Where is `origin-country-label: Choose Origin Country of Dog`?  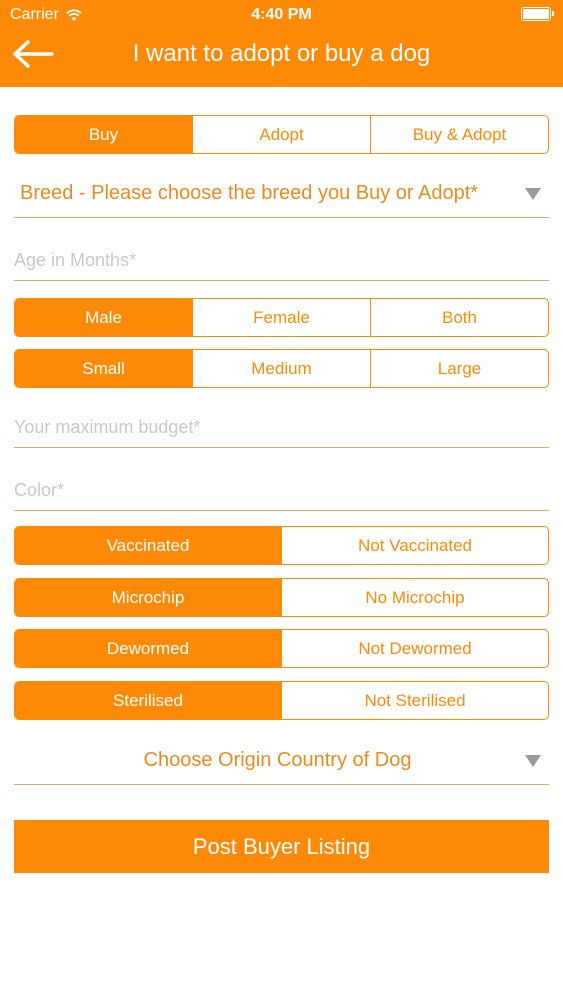
origin-country-label: Choose Origin Country of Dog is located at coordinates (277, 760).